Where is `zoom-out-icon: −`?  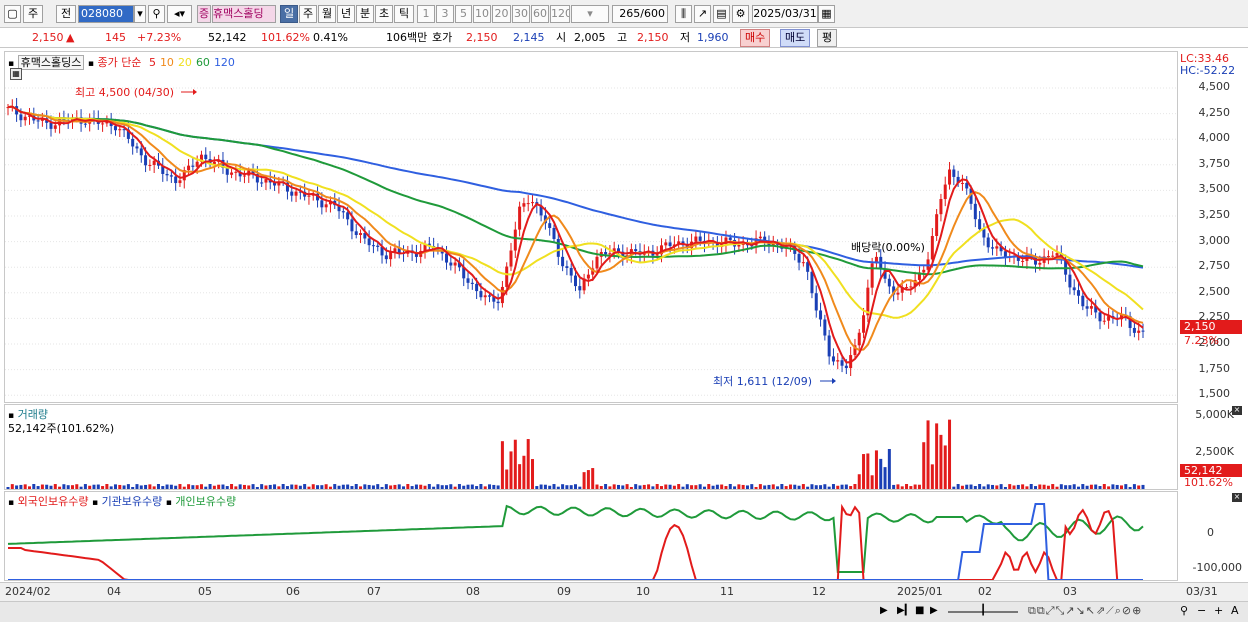 zoom-out-icon: − is located at coordinates (1201, 610).